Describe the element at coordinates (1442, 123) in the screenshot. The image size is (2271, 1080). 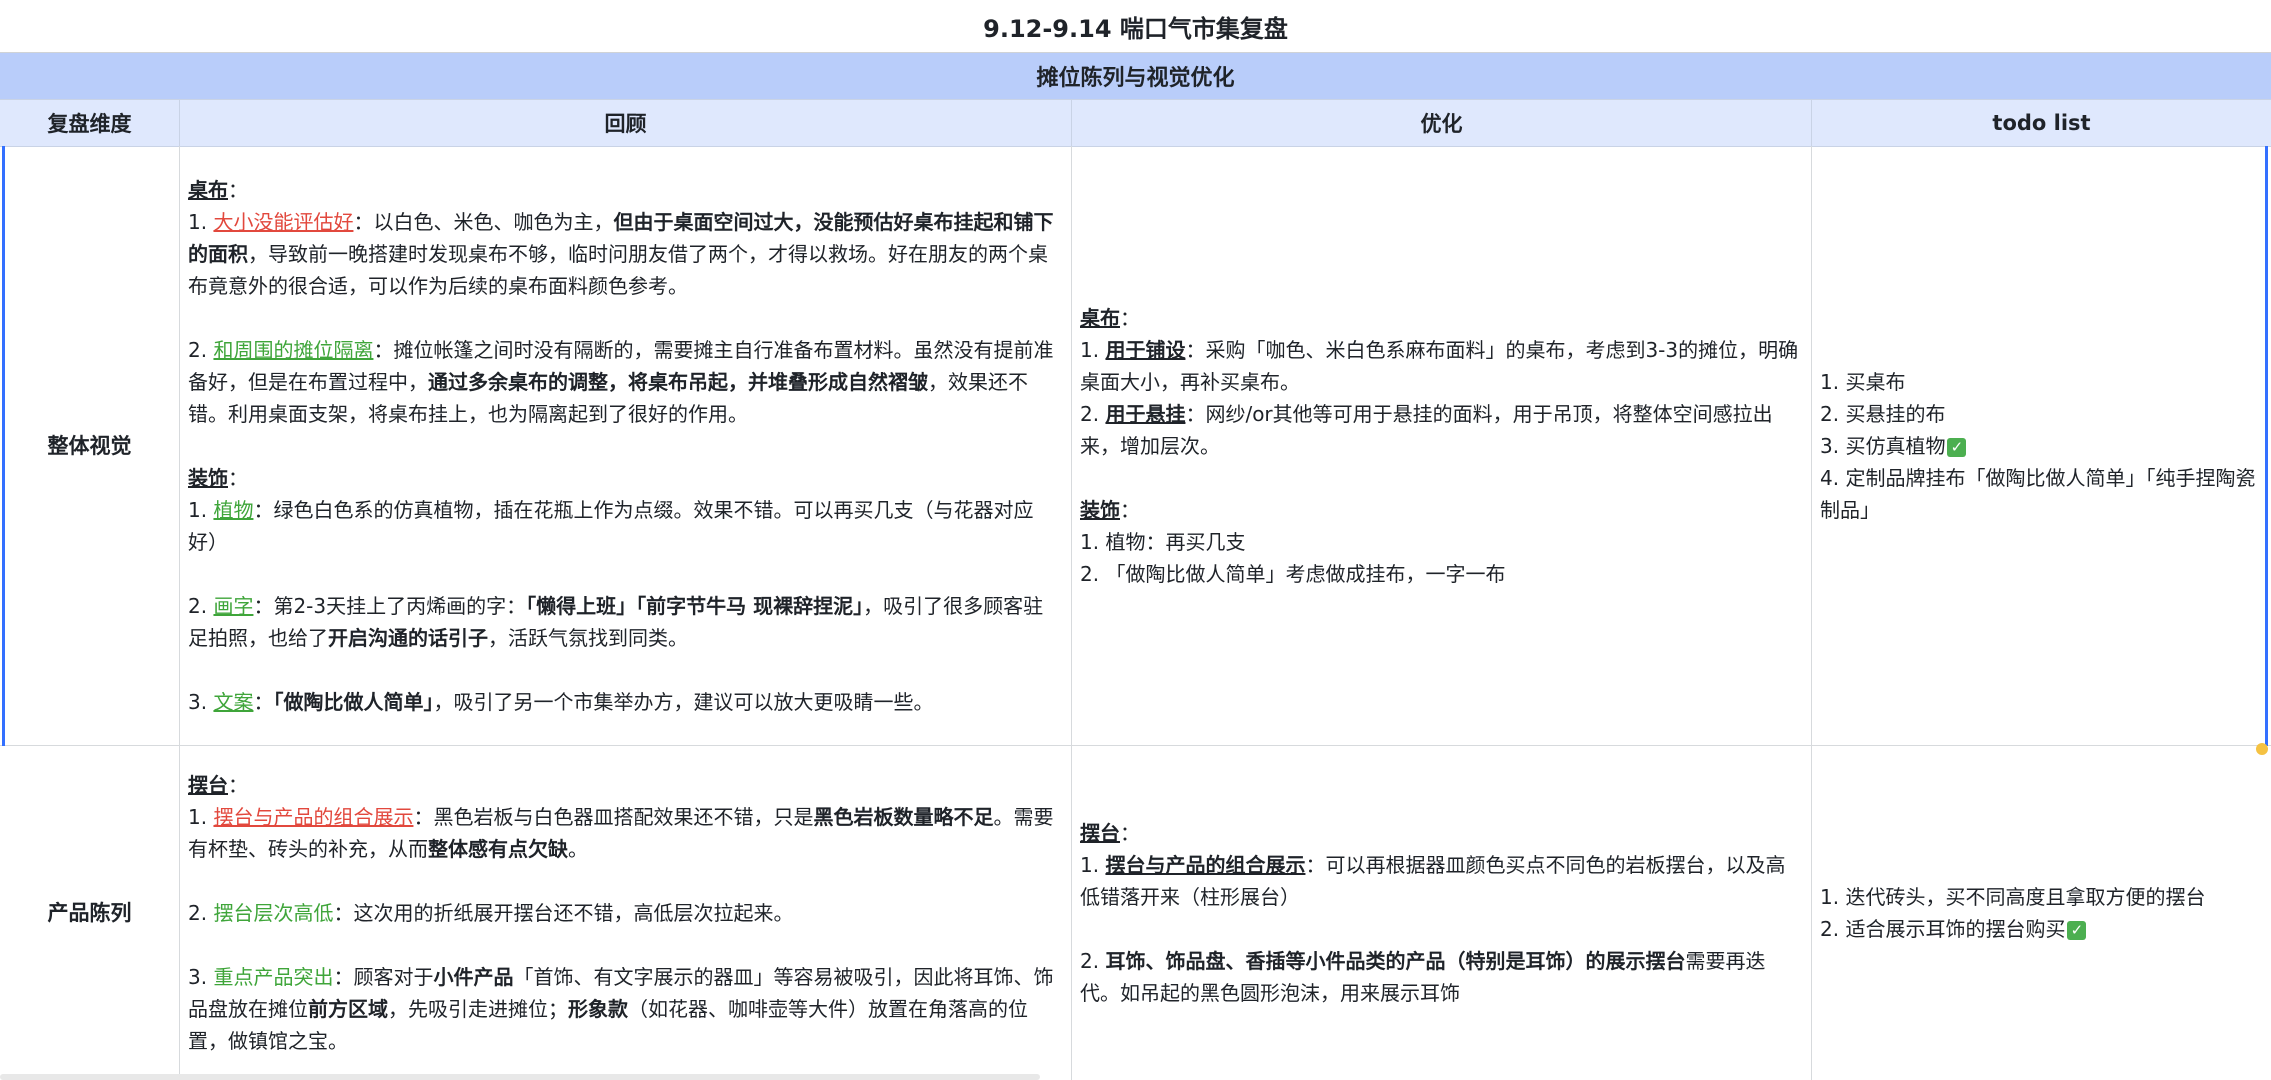
I see `column-header-optimize: 优化` at that location.